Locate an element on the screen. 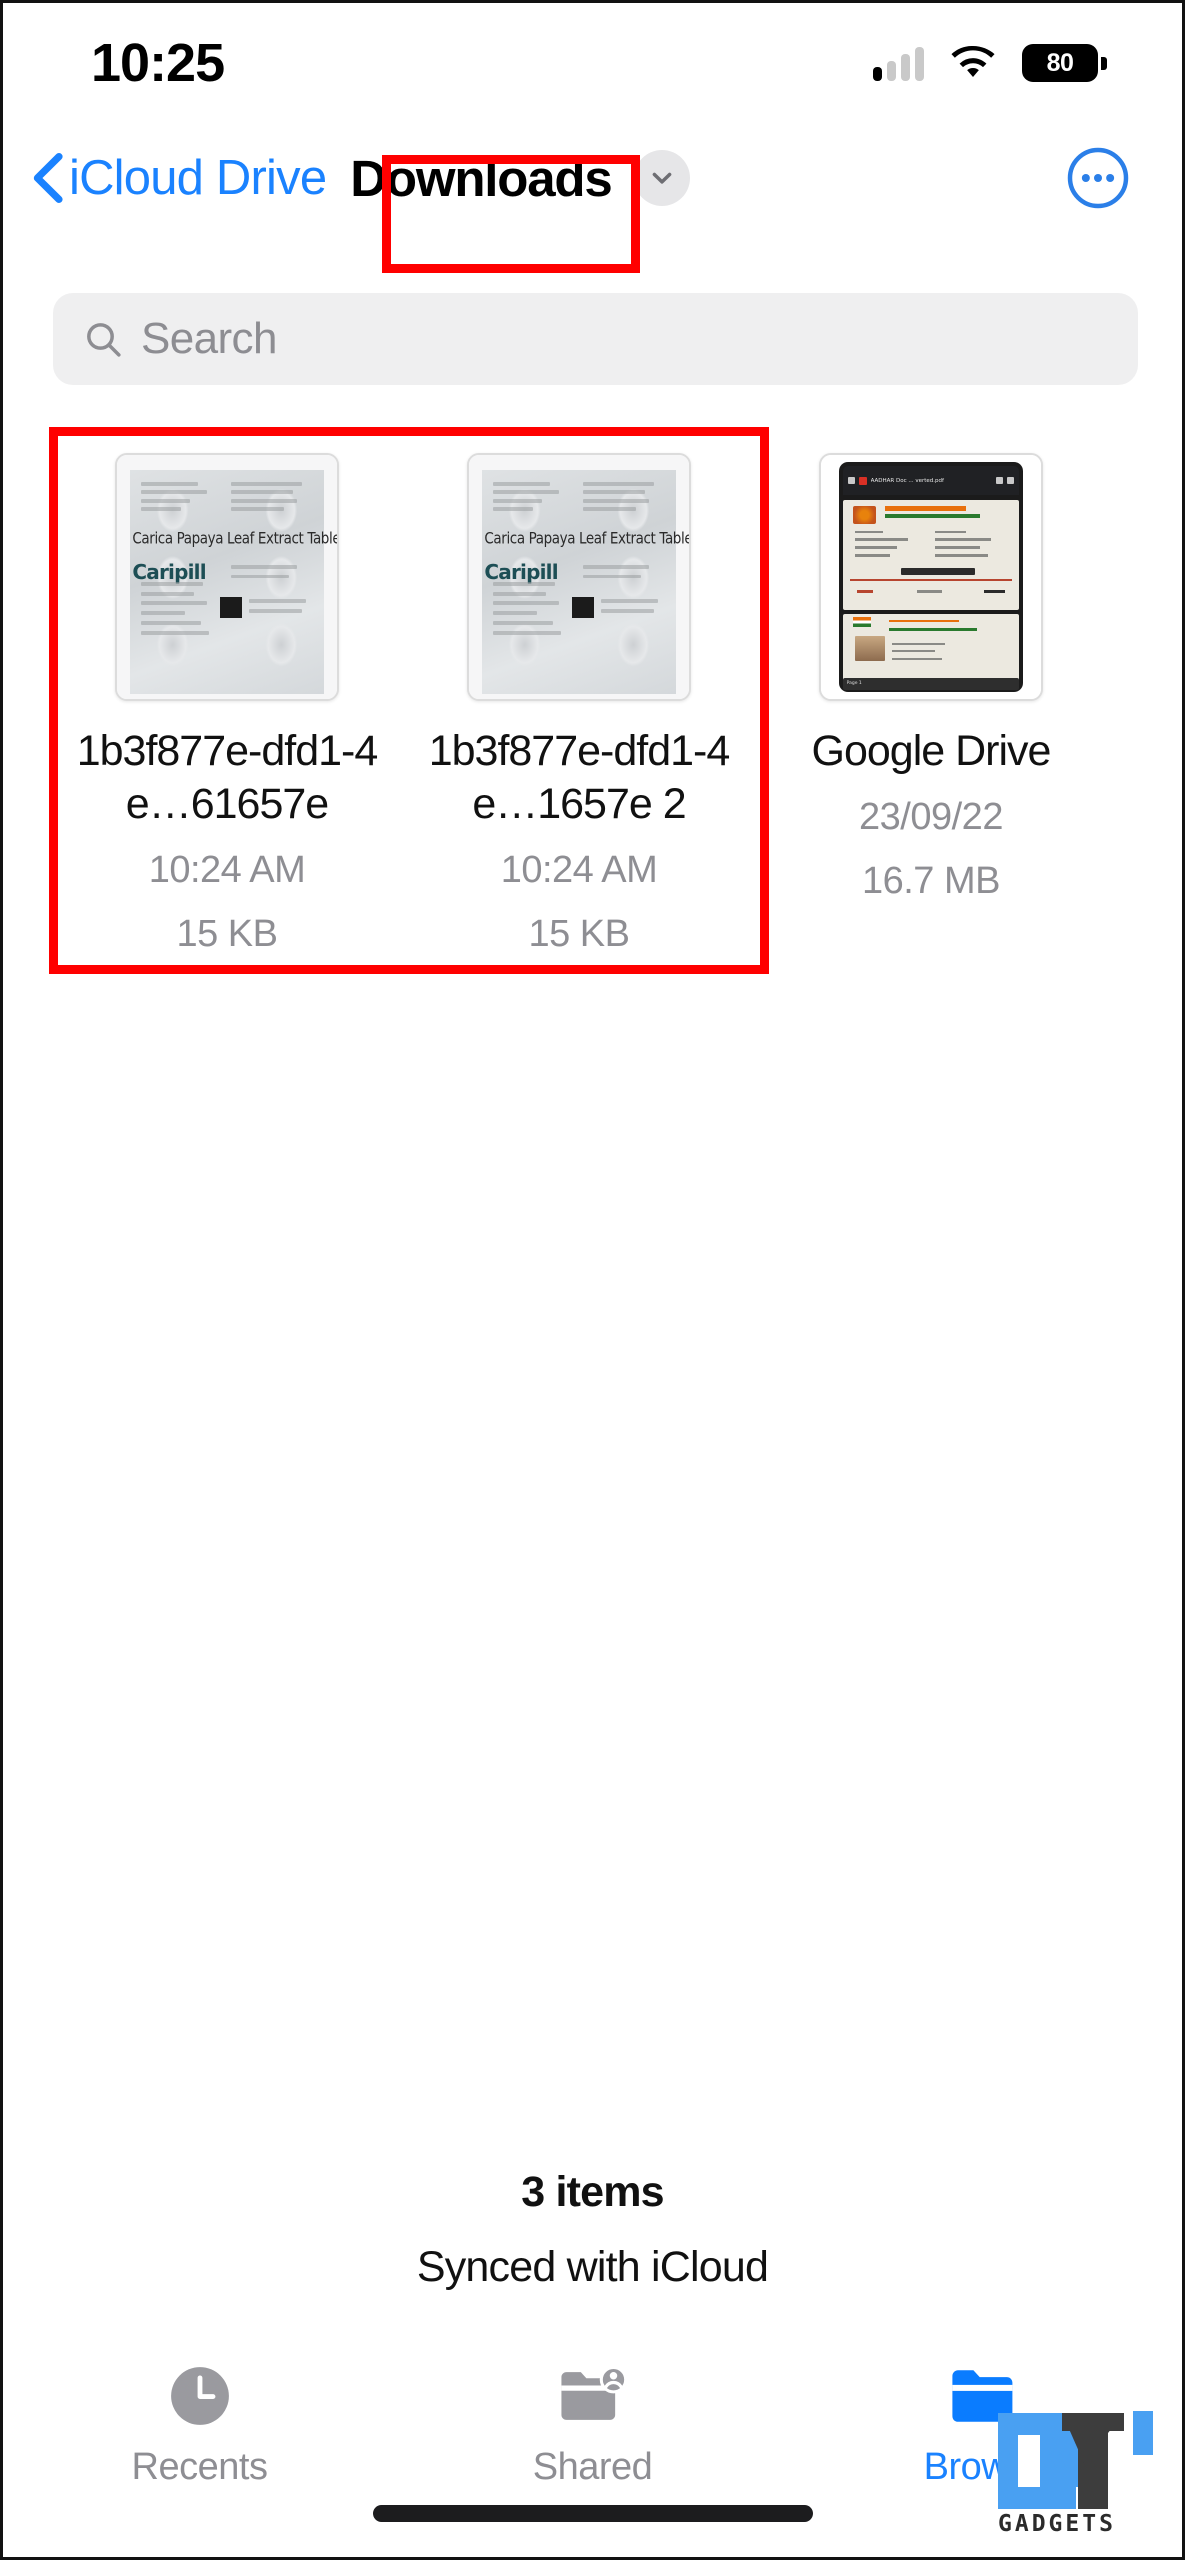  gt-logo-icon: GADGETS is located at coordinates (1076, 2473).